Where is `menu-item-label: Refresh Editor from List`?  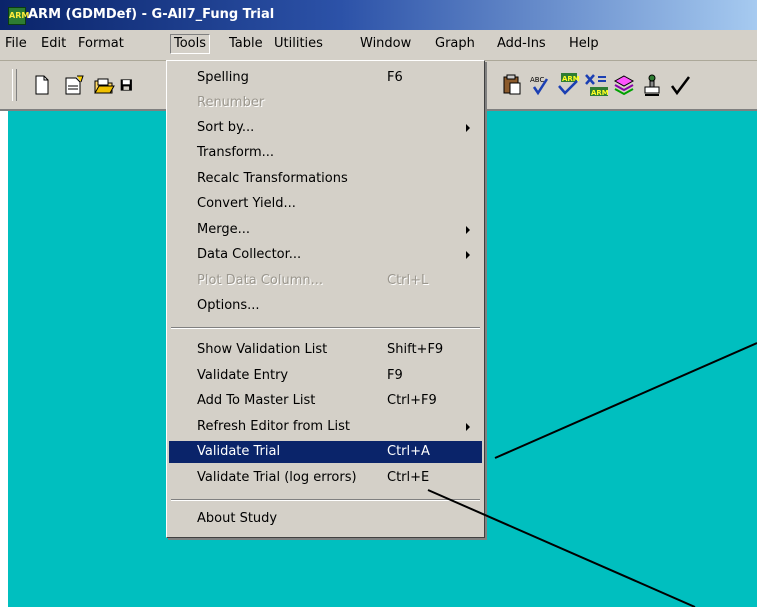 menu-item-label: Refresh Editor from List is located at coordinates (273, 426).